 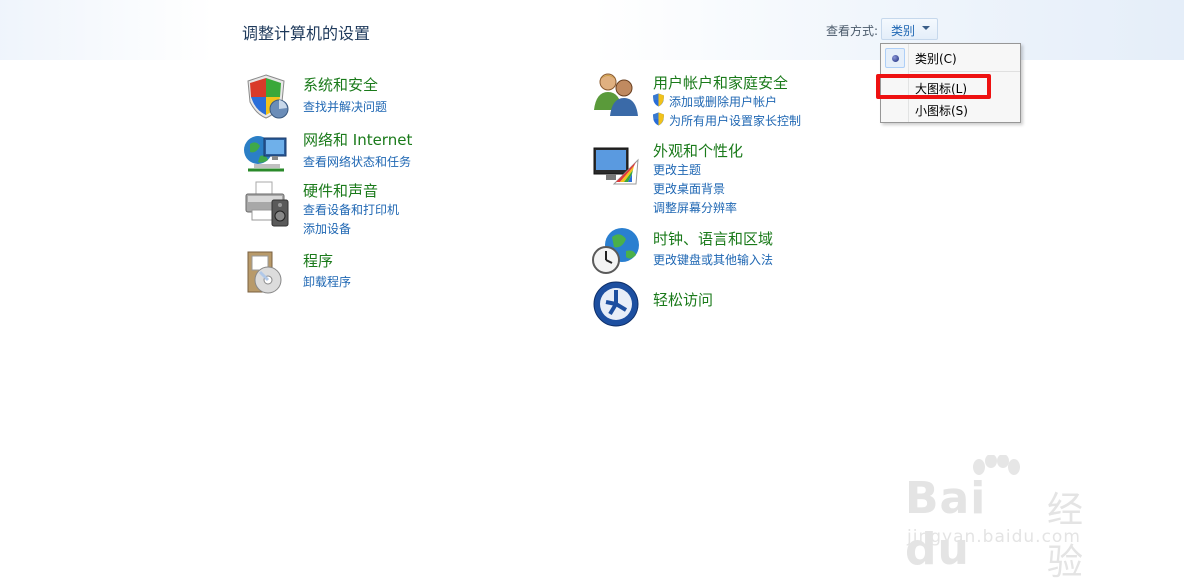 I want to click on category-title: 轻松访问, so click(x=683, y=299).